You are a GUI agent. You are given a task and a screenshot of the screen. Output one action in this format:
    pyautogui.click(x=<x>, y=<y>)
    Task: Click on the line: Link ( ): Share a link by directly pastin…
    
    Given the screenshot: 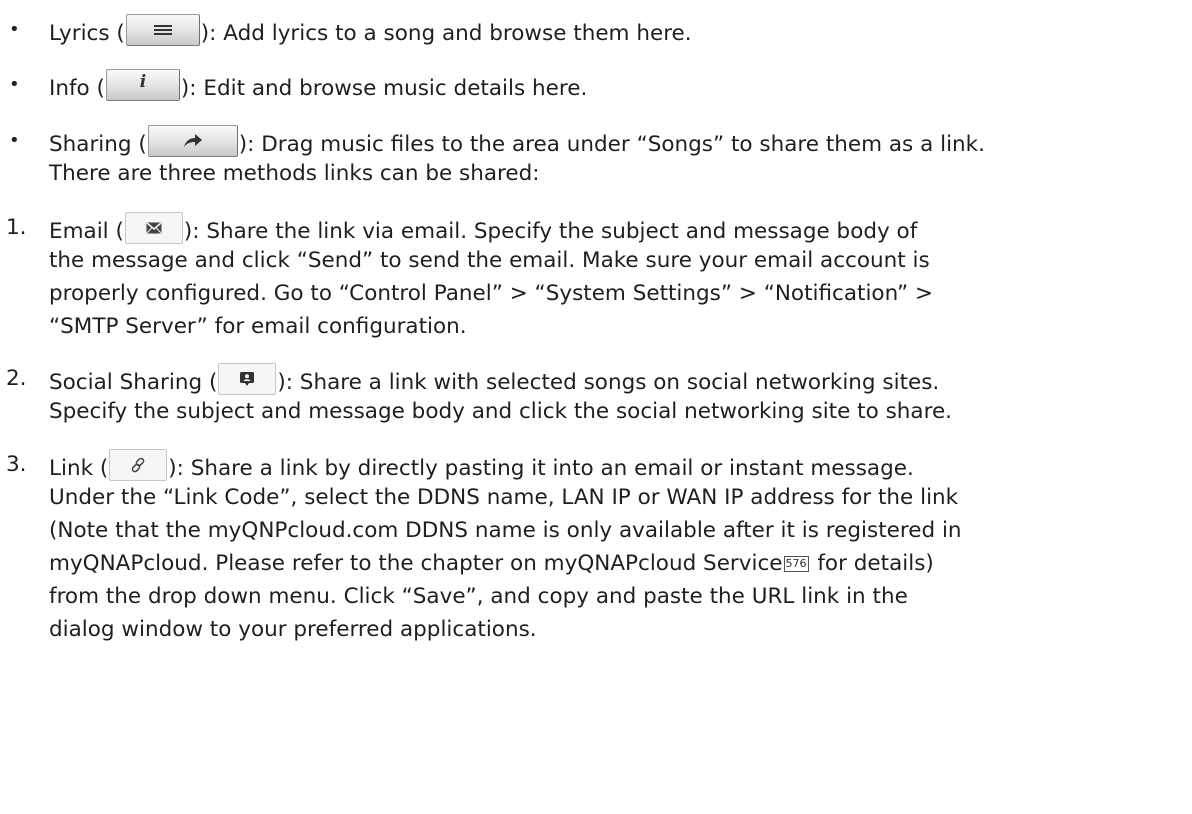 What is the action you would take?
    pyautogui.click(x=481, y=467)
    